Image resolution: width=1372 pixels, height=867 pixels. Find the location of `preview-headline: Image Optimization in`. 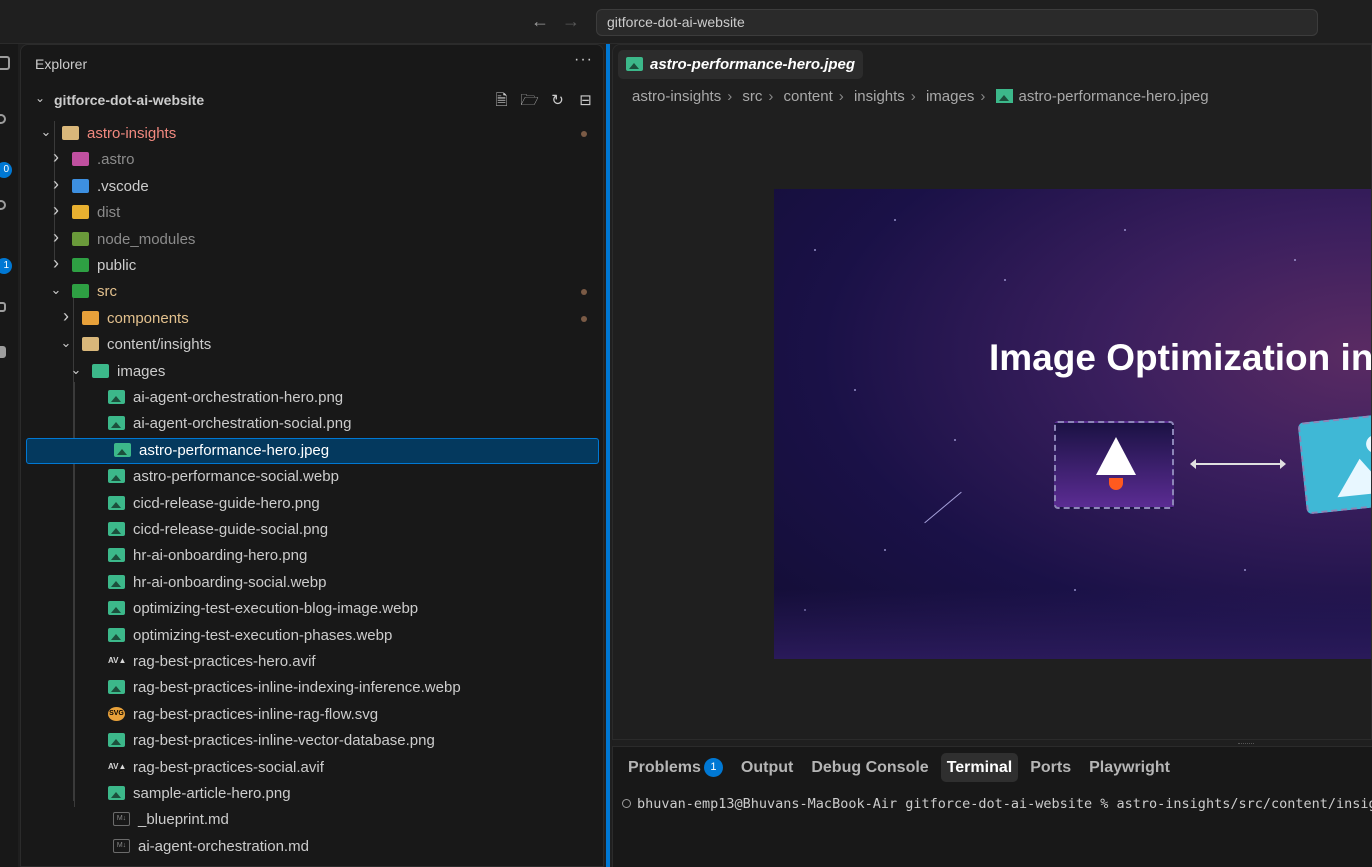

preview-headline: Image Optimization in is located at coordinates (1180, 357).